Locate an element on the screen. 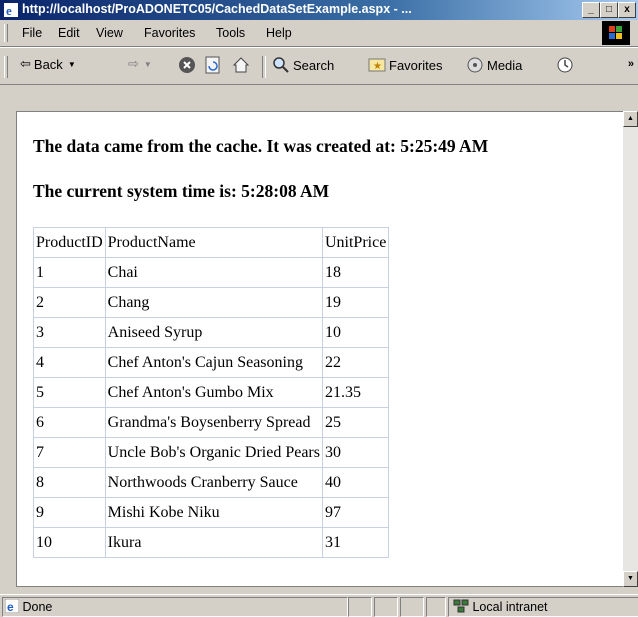 This screenshot has height=617, width=638. header-productname: ProductName is located at coordinates (213, 242).